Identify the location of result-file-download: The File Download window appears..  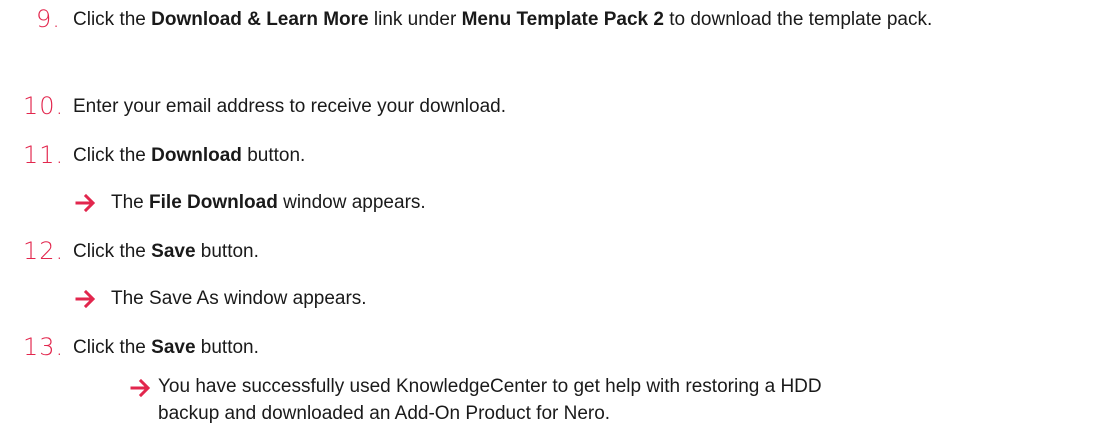
(250, 203).